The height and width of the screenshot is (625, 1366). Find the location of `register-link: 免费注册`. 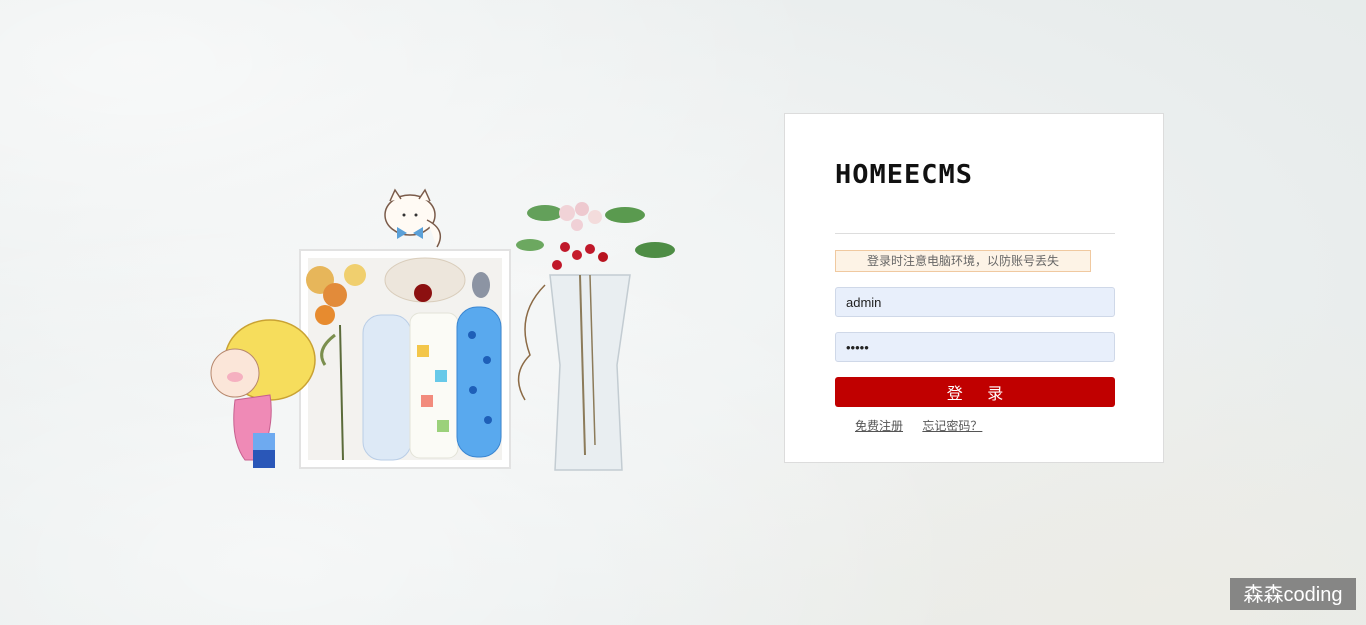

register-link: 免费注册 is located at coordinates (879, 426).